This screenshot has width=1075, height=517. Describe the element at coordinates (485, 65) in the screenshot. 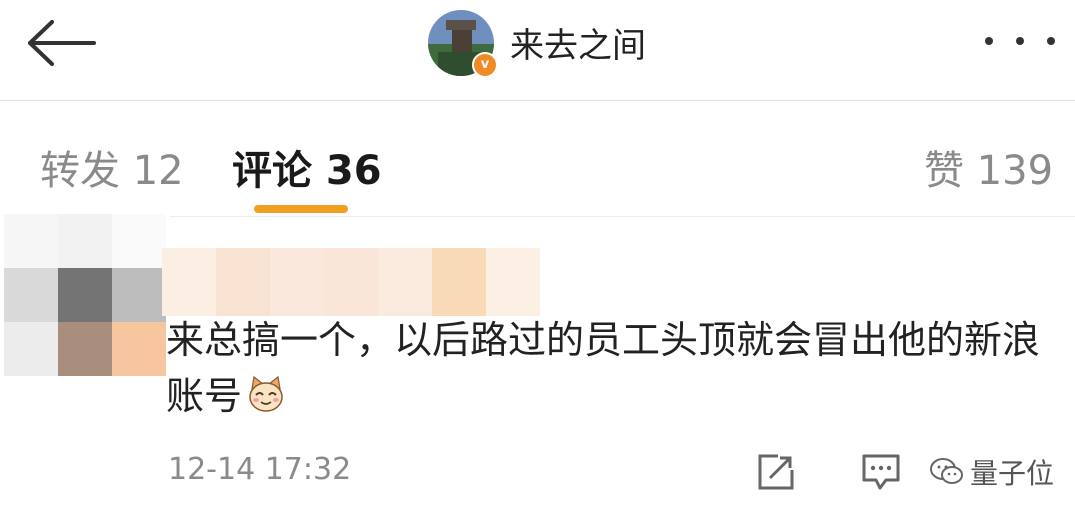

I see `verified-badge-icon: v` at that location.